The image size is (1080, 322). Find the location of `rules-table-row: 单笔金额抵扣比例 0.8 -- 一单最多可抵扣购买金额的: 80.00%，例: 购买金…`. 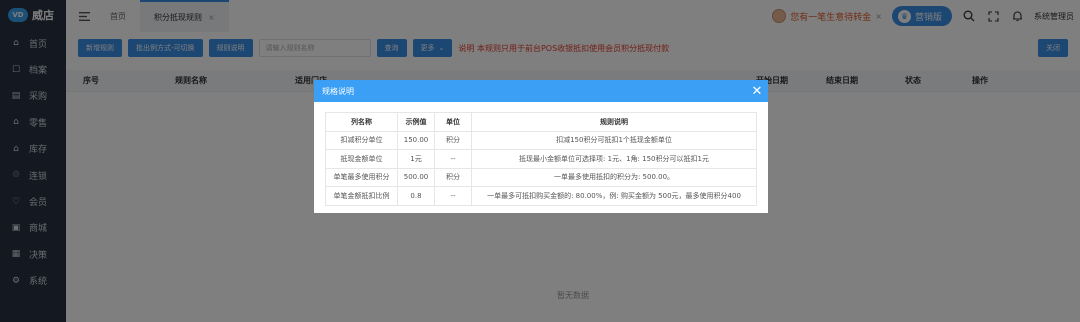

rules-table-row: 单笔金额抵扣比例 0.8 -- 一单最多可抵扣购买金额的: 80.00%，例: 购买金… is located at coordinates (541, 196).